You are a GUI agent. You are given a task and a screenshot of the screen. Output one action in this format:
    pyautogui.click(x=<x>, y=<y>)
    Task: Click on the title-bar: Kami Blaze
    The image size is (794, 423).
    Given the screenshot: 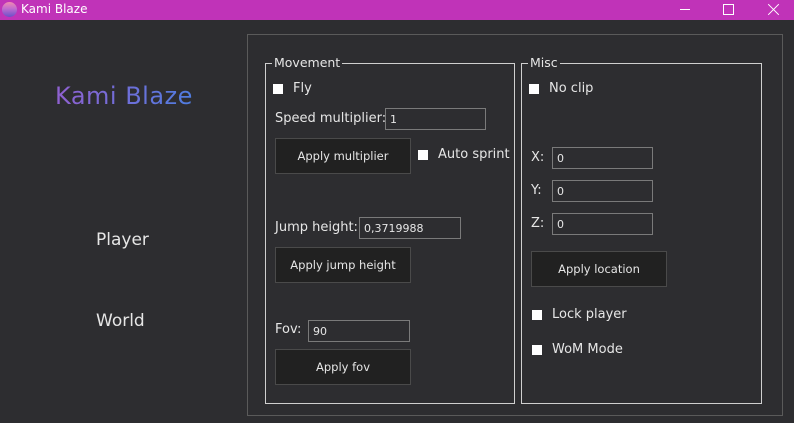 What is the action you would take?
    pyautogui.click(x=397, y=10)
    